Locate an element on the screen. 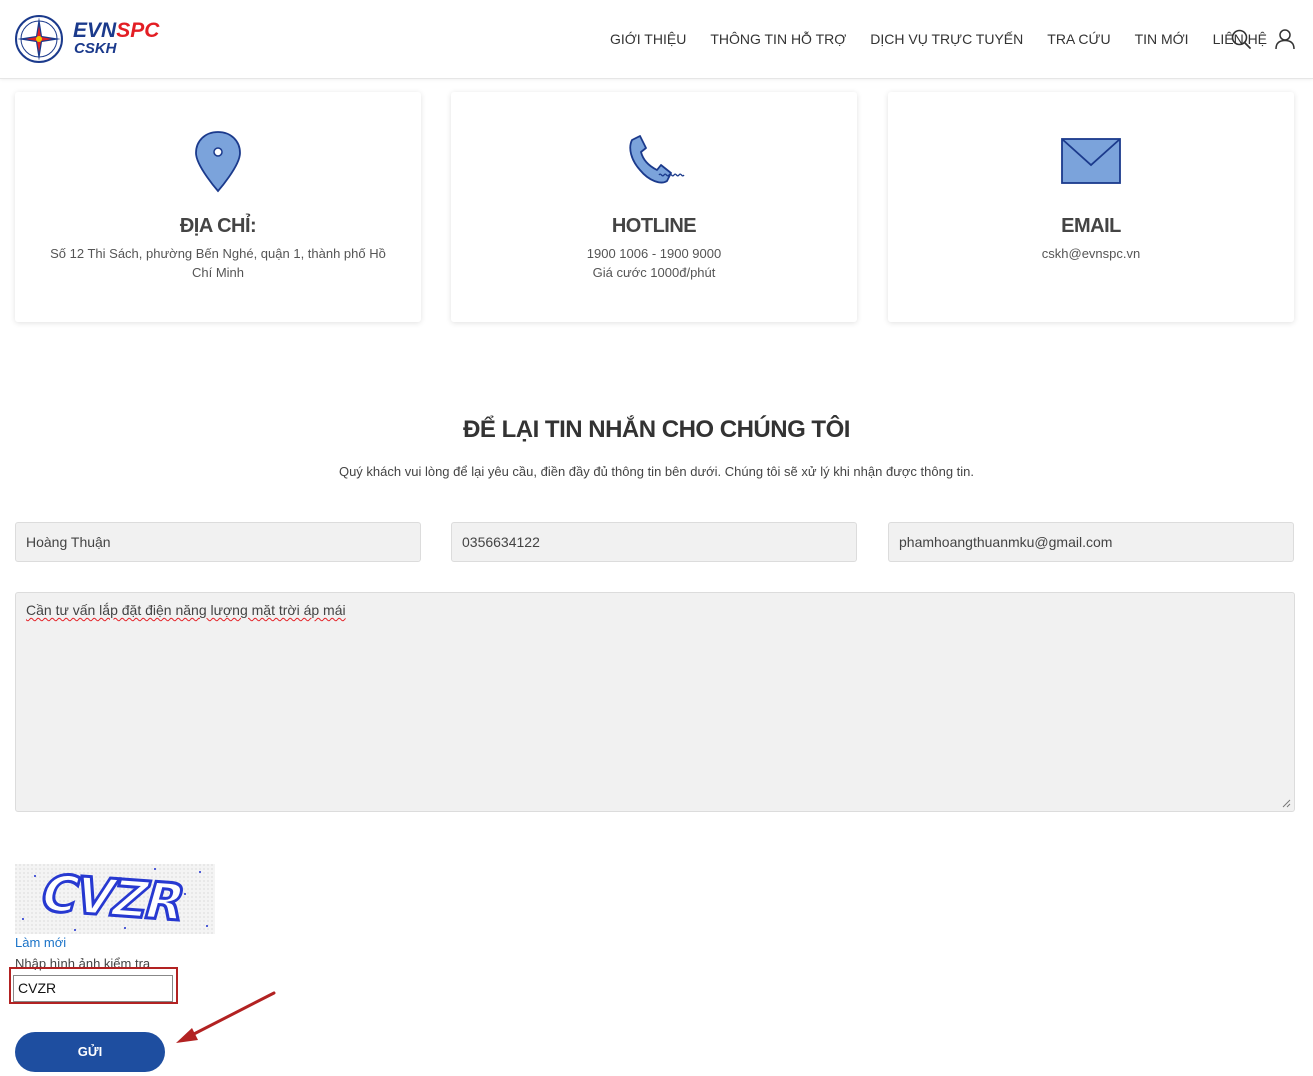 The image size is (1313, 1076). nav-item-gioi-thieu: GIỚI THIỆU is located at coordinates (648, 39).